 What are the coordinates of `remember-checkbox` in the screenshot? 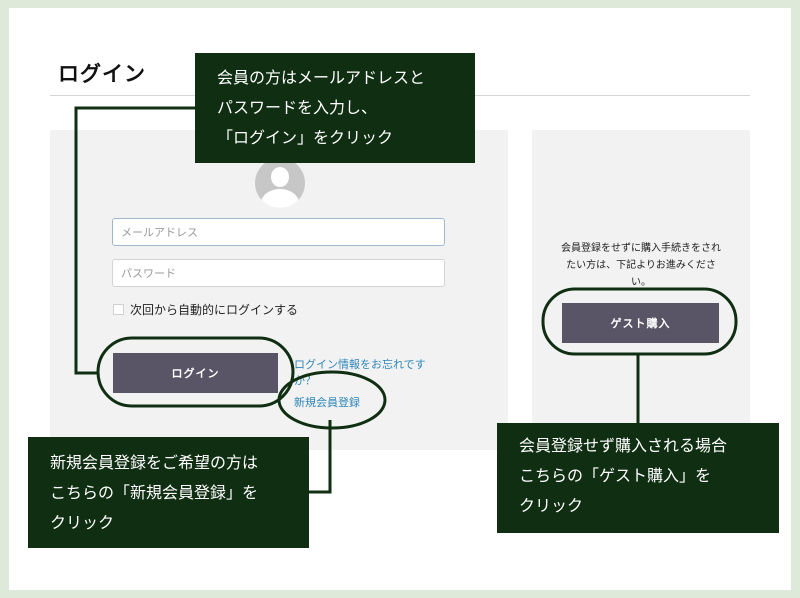 It's located at (118, 309).